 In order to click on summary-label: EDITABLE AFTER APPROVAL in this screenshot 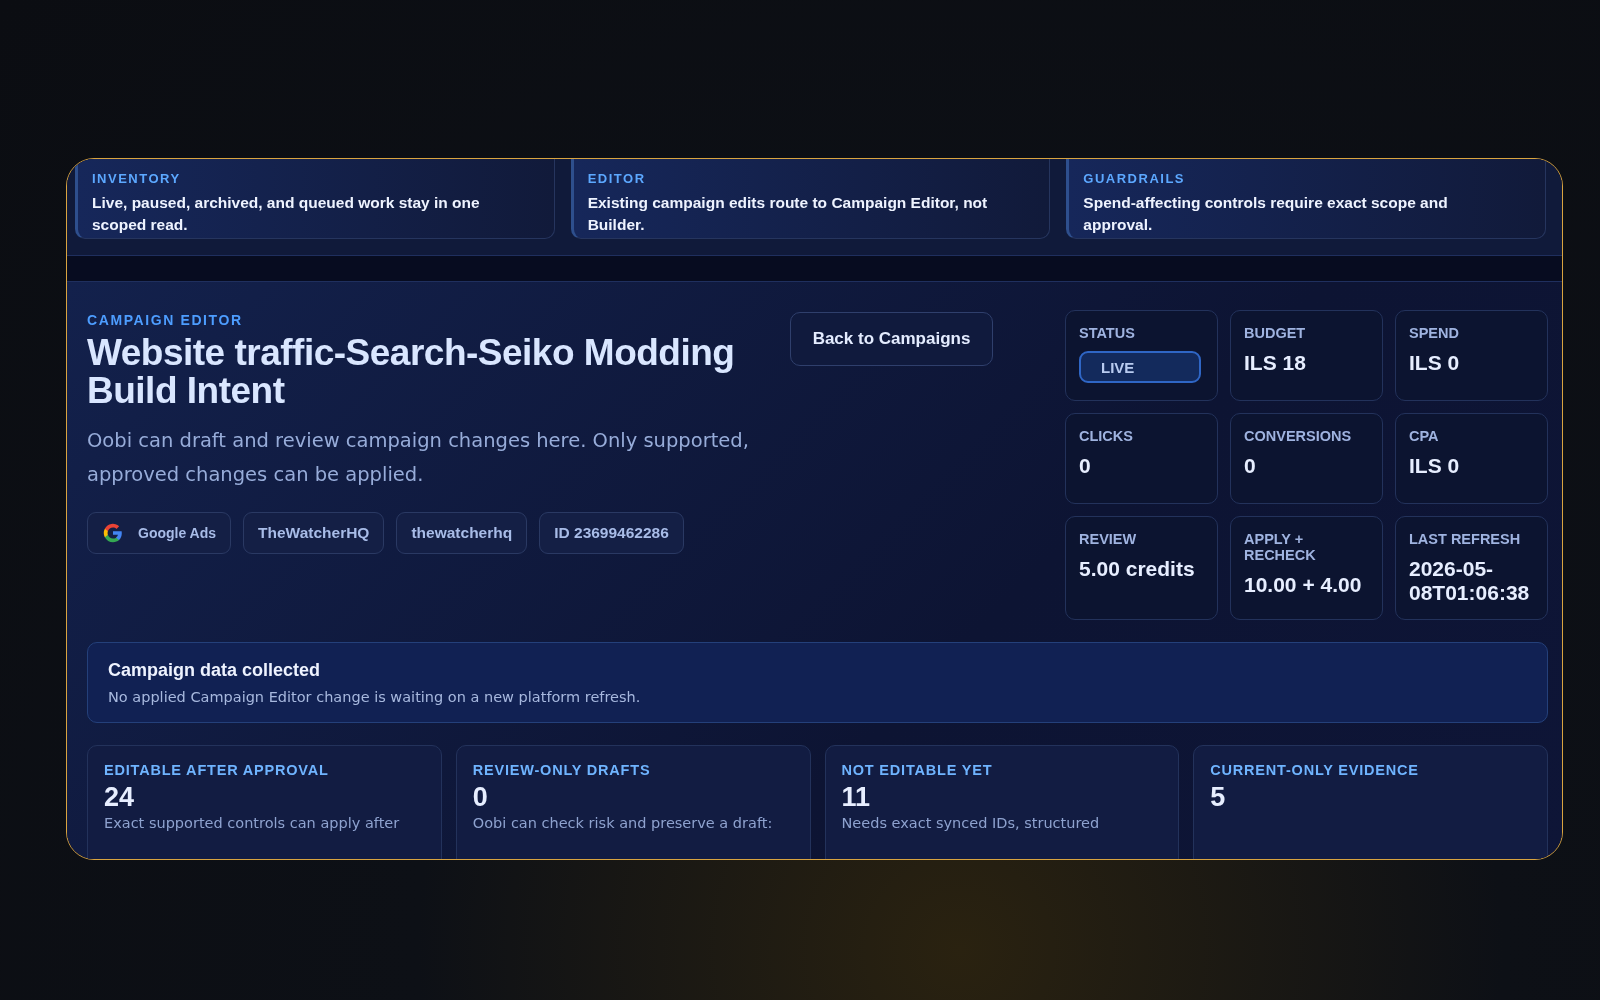, I will do `click(217, 770)`.